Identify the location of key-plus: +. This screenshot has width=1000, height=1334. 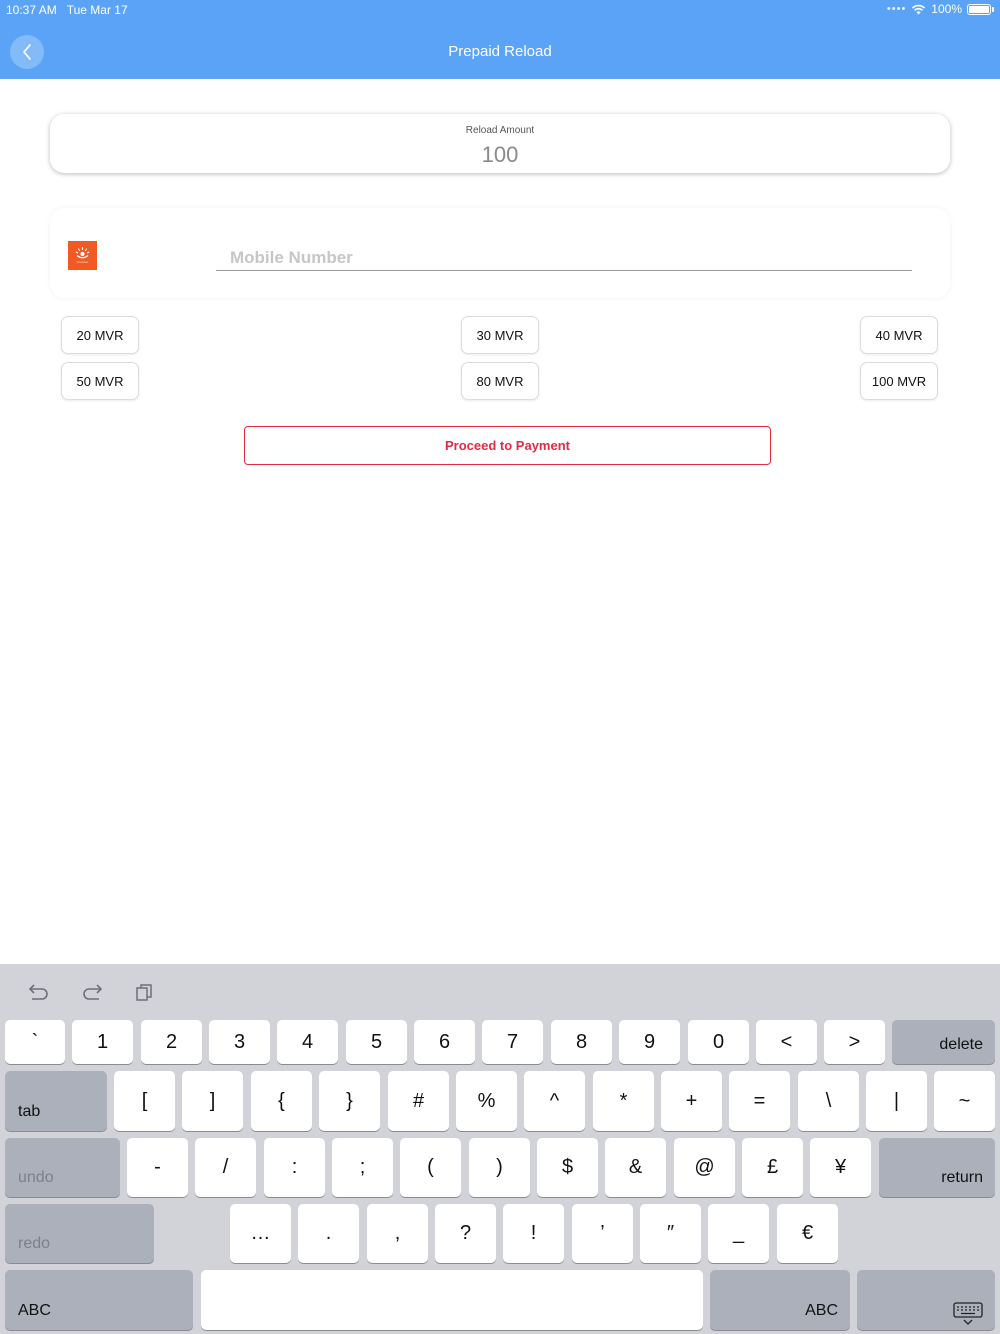
(691, 1101).